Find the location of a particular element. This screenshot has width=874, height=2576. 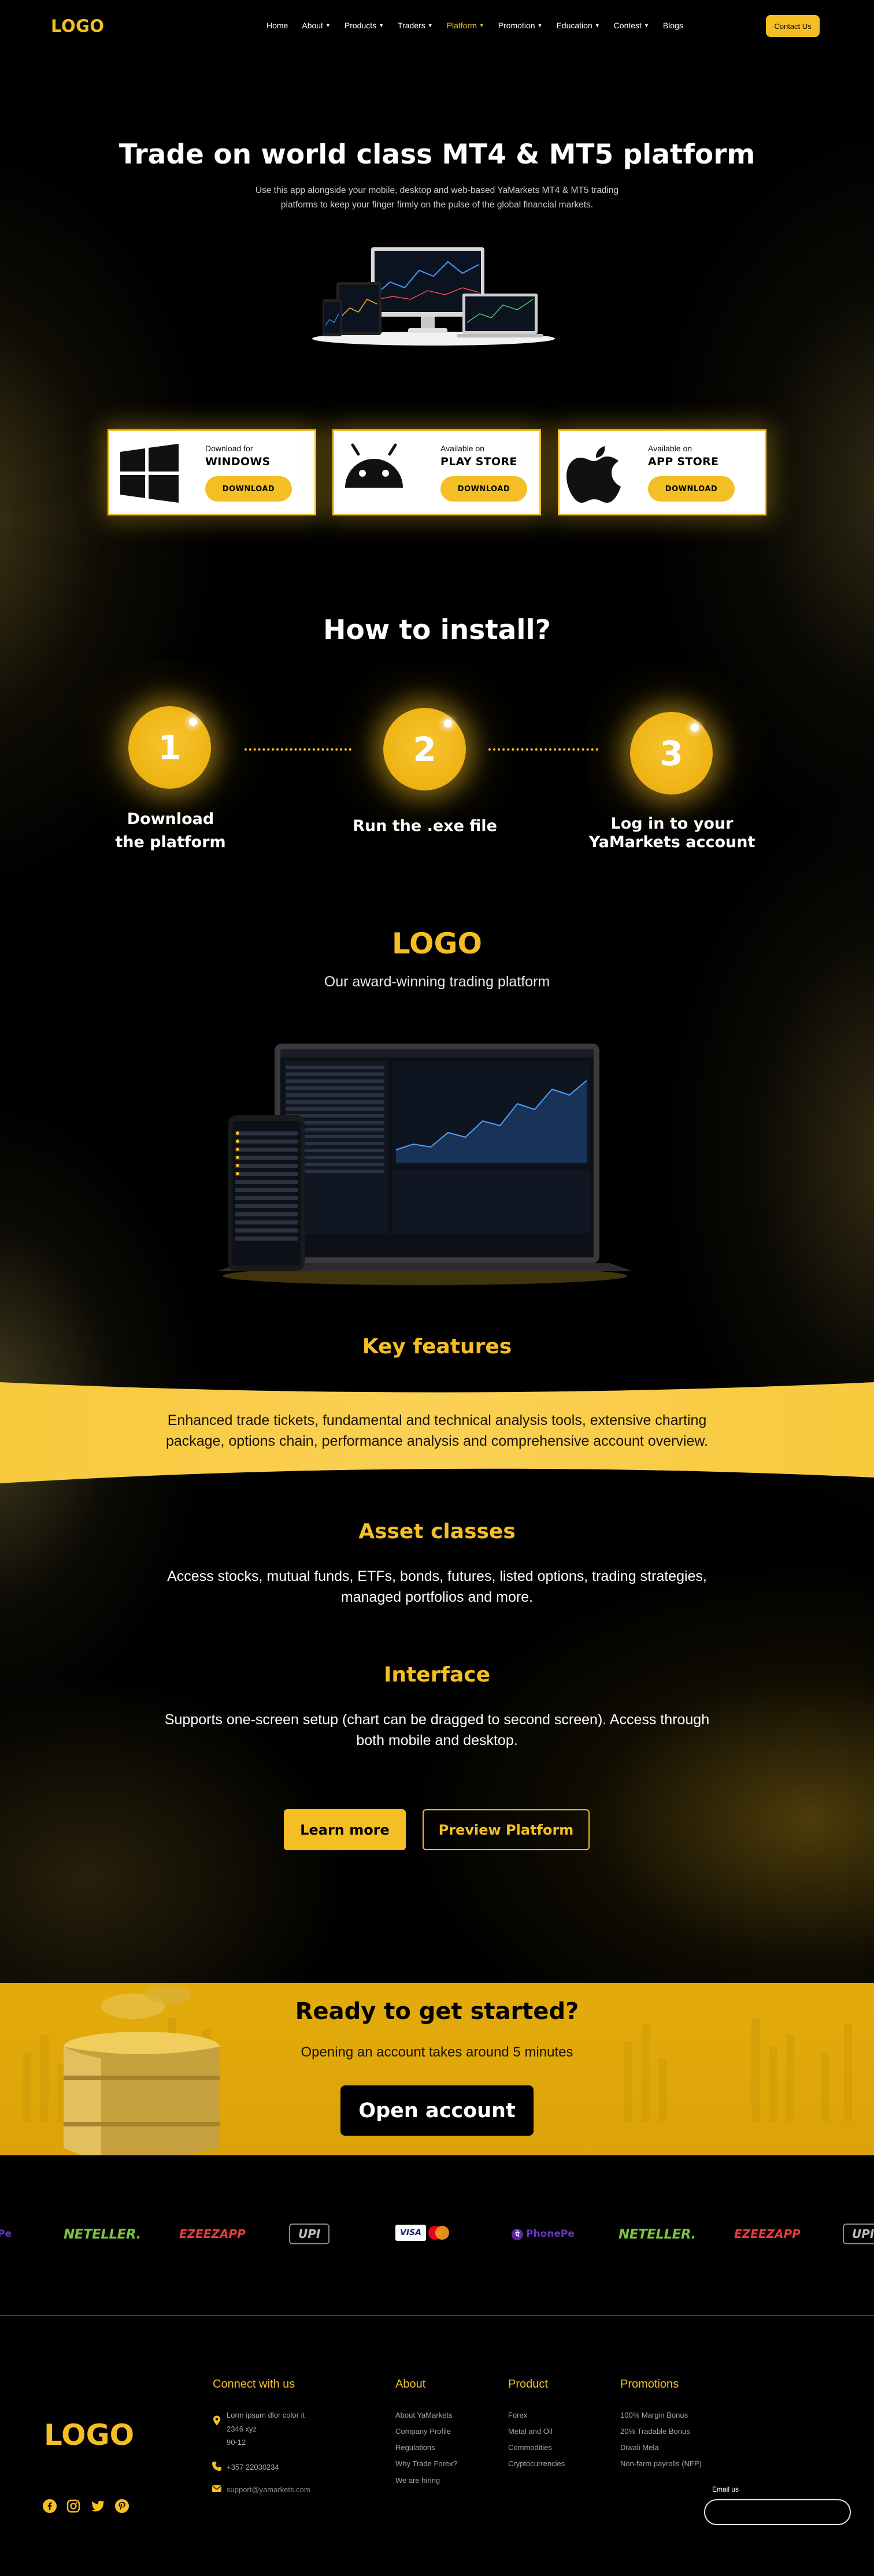

step-number: 1 is located at coordinates (170, 747).